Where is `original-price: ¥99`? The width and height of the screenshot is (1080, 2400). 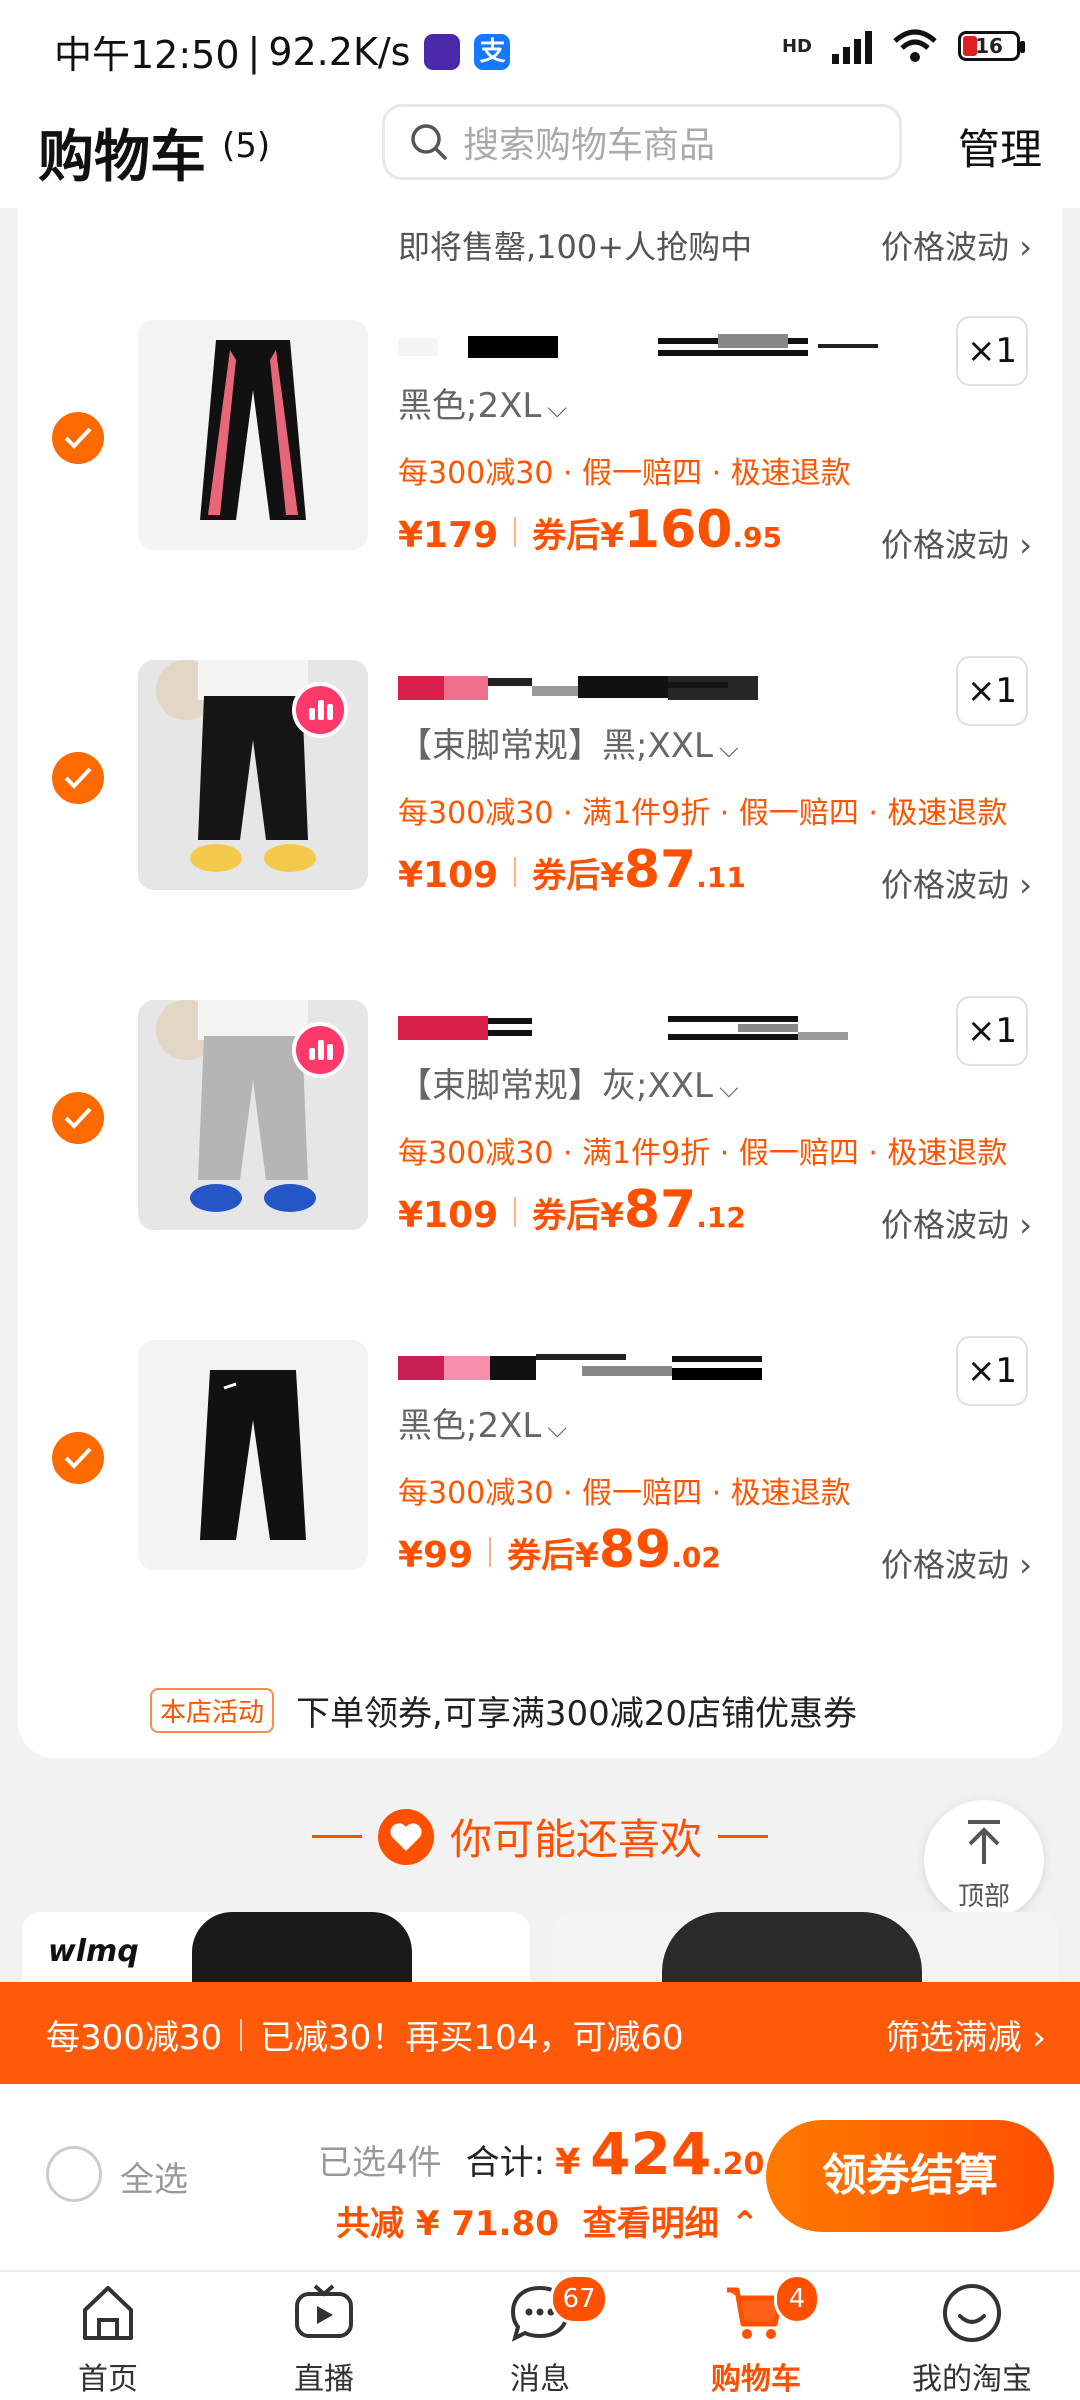 original-price: ¥99 is located at coordinates (436, 1555).